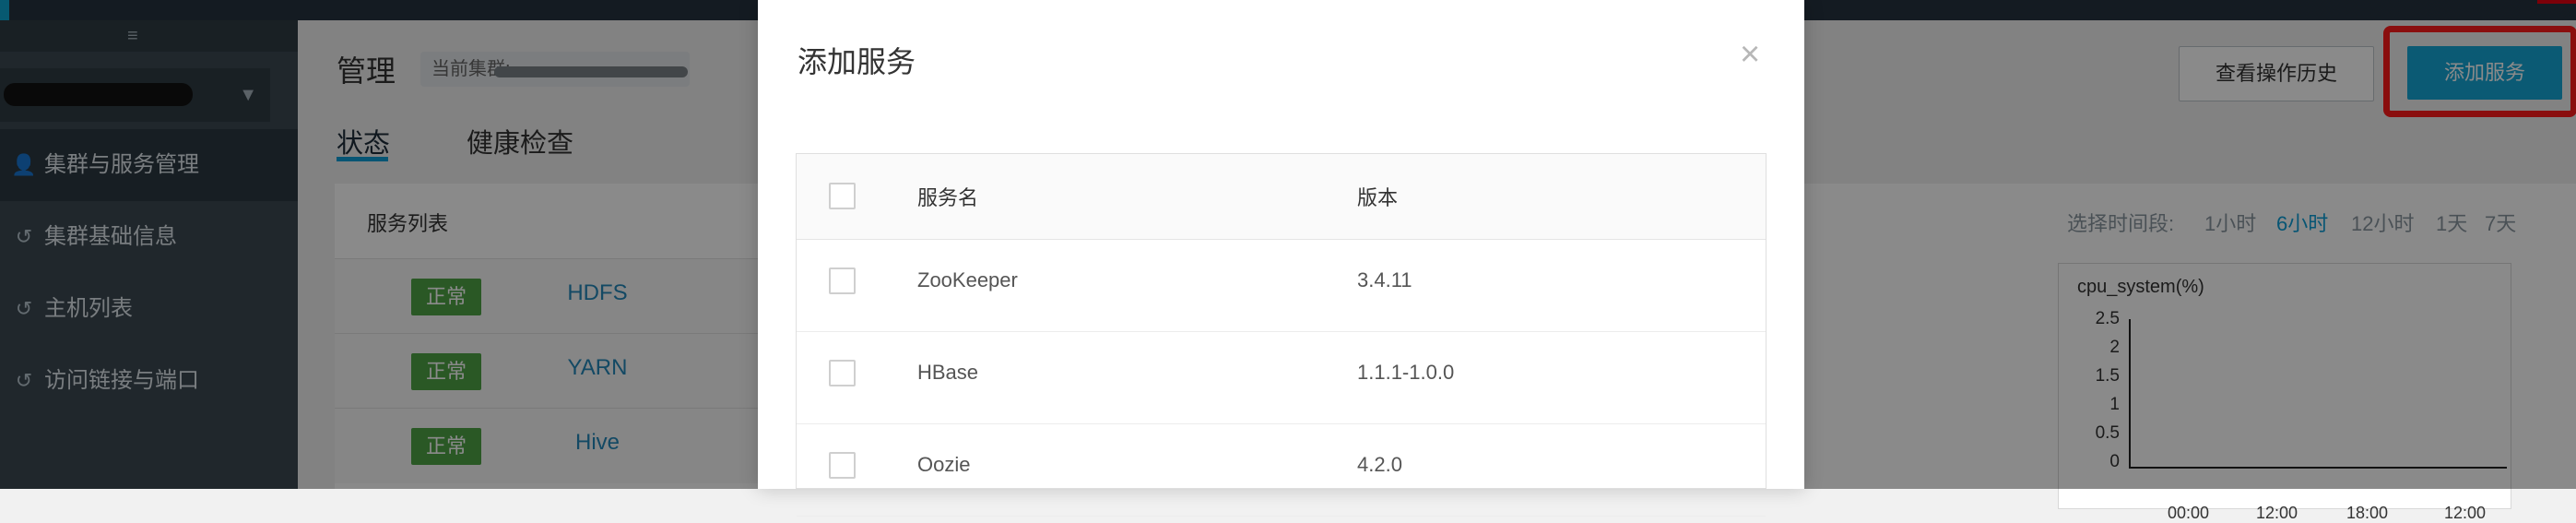 The height and width of the screenshot is (523, 2576). What do you see at coordinates (2189, 513) in the screenshot?
I see `x-tick-label: 00:00` at bounding box center [2189, 513].